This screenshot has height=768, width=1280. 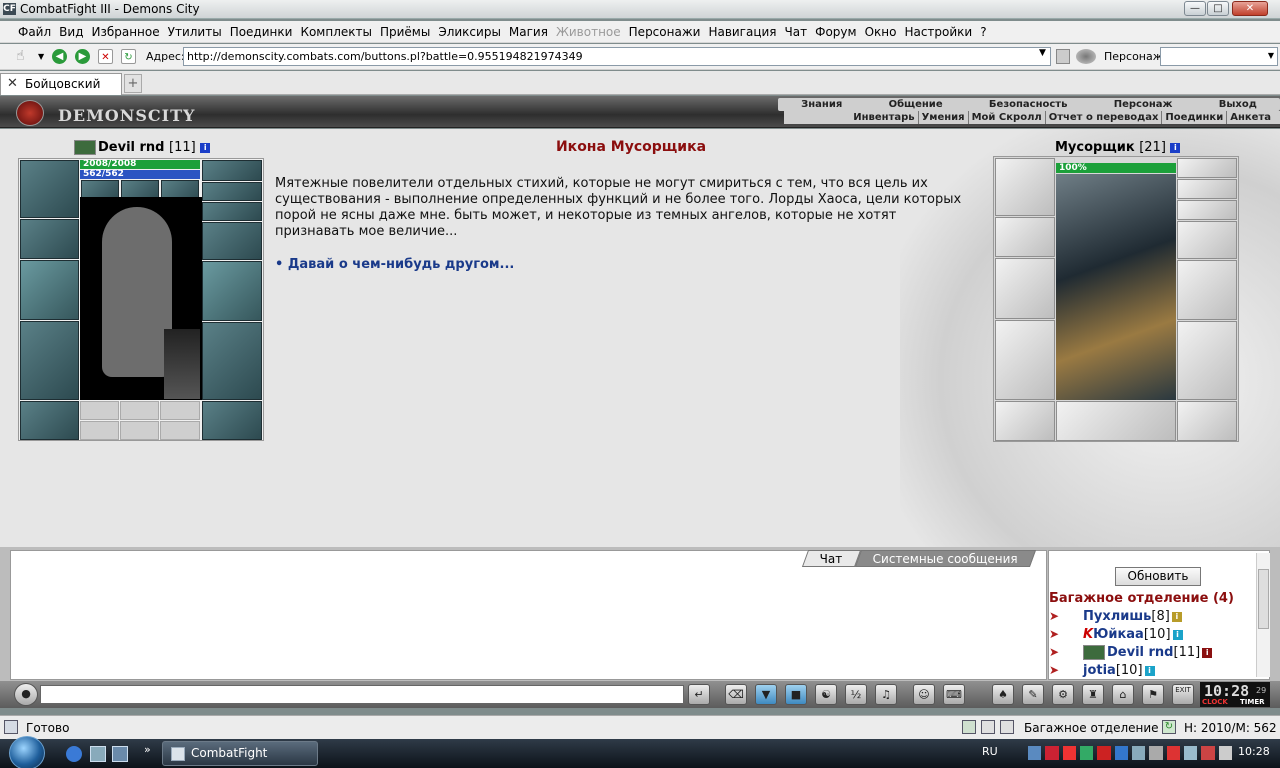 What do you see at coordinates (1218, 8) in the screenshot?
I see `maximize-button: □` at bounding box center [1218, 8].